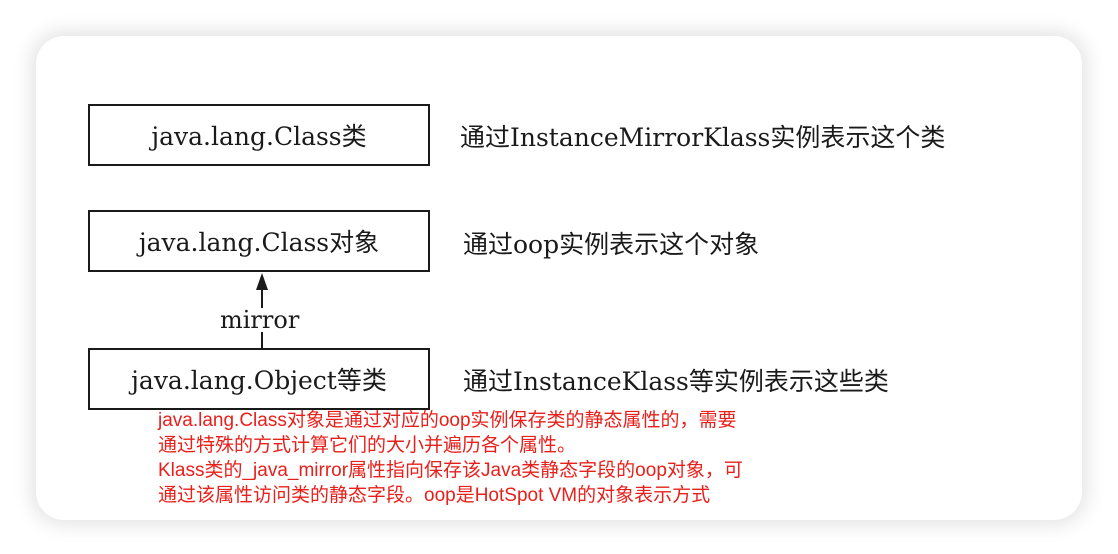 This screenshot has width=1118, height=554. I want to click on object-types-box: java.lang.Object等类, so click(259, 379).